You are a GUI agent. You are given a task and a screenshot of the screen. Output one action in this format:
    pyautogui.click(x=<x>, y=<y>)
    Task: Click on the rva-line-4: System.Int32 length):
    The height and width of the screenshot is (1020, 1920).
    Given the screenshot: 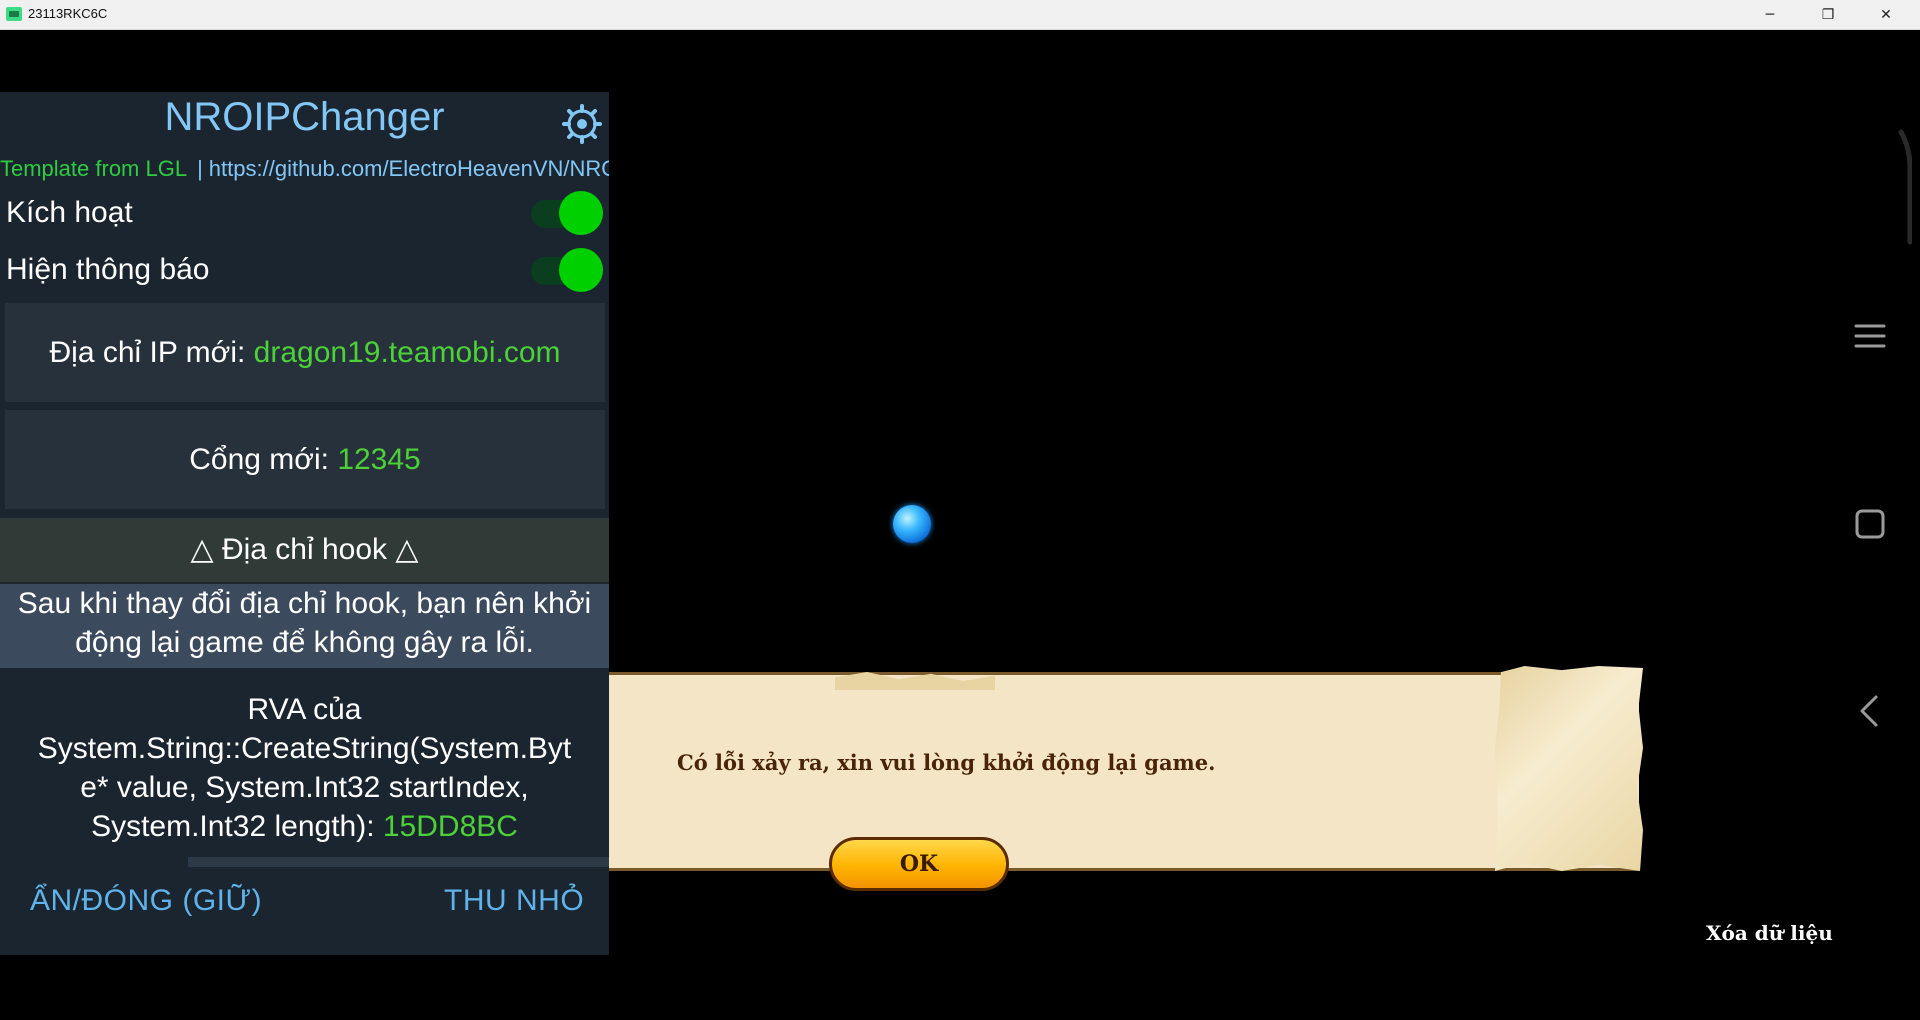 What is the action you would take?
    pyautogui.click(x=237, y=826)
    